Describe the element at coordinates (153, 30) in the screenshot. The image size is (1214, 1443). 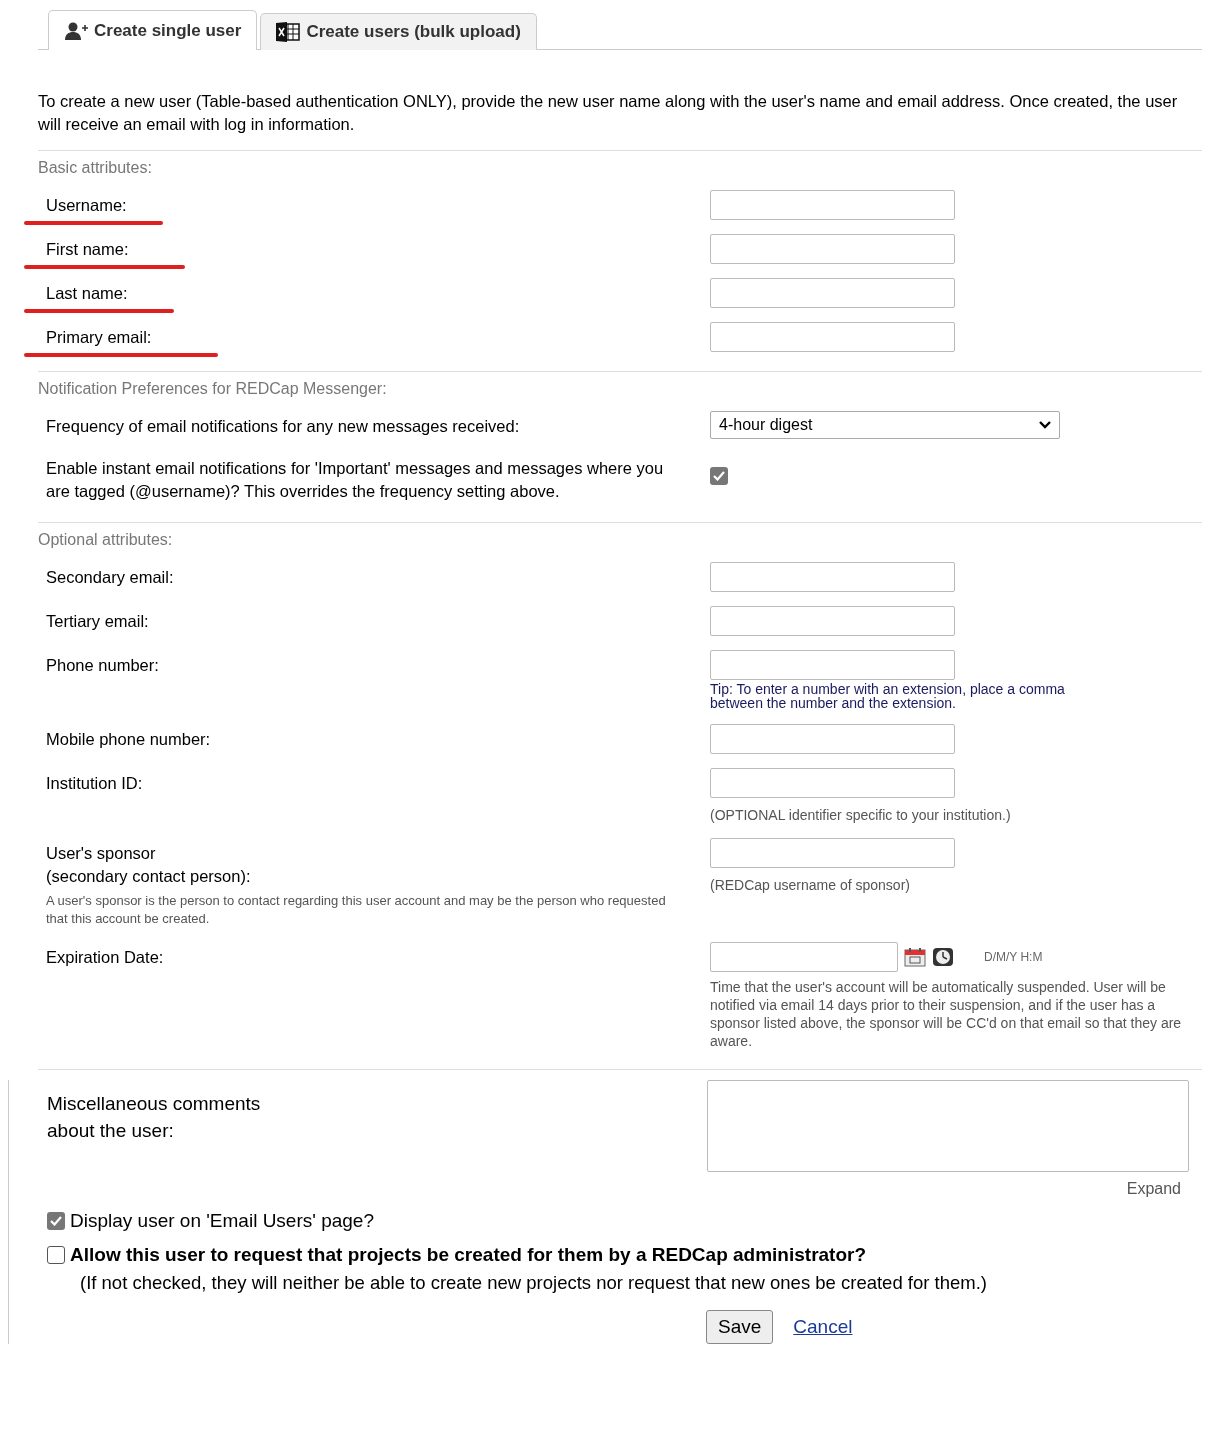
I see `tab: Create single user` at that location.